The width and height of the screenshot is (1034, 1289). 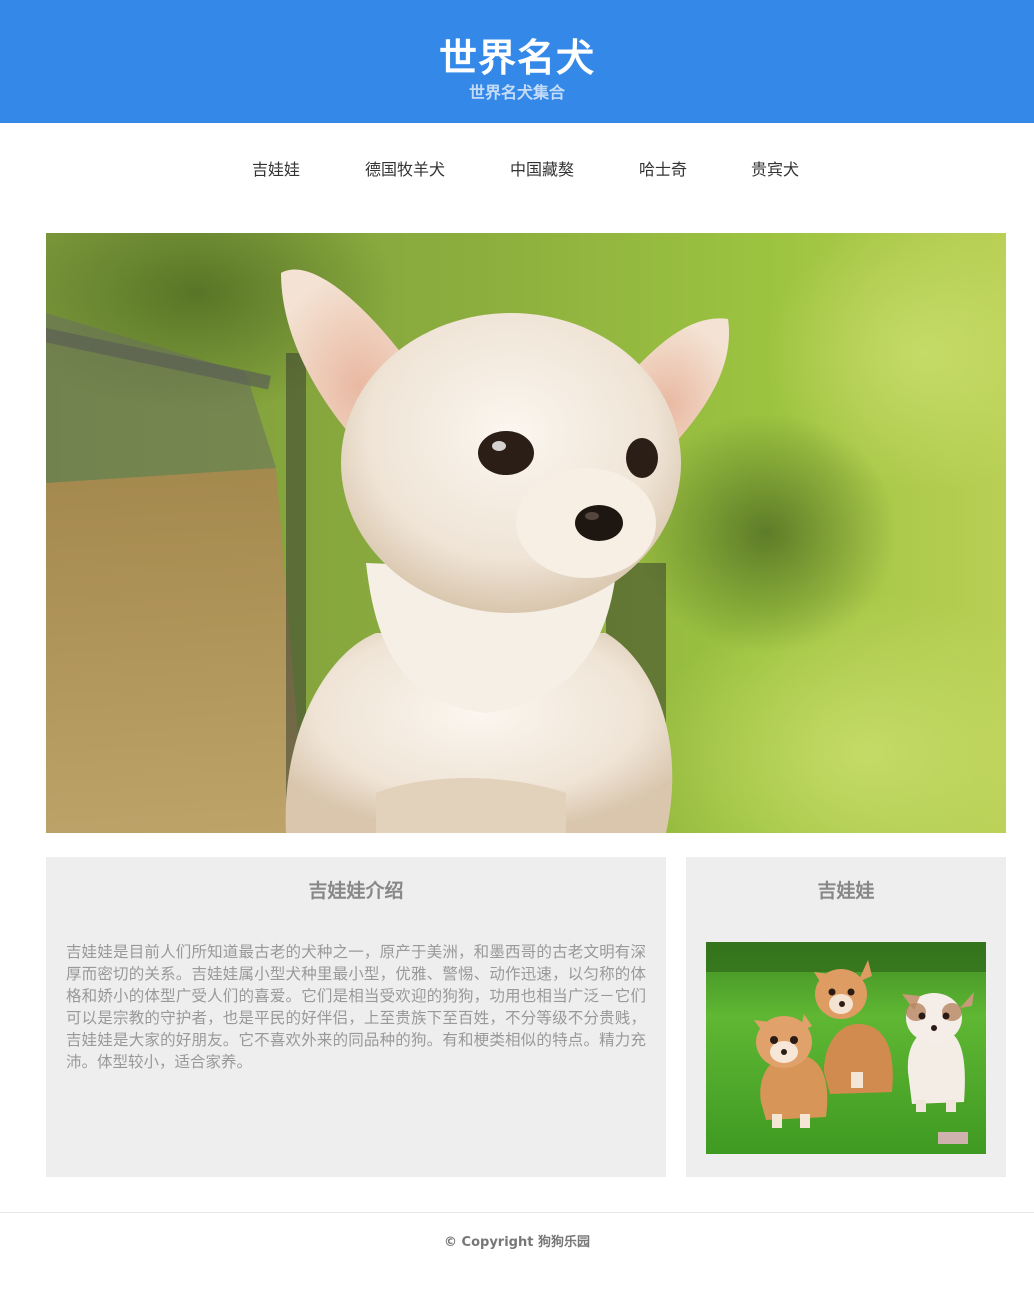 What do you see at coordinates (846, 891) in the screenshot?
I see `side-title: 吉娃娃` at bounding box center [846, 891].